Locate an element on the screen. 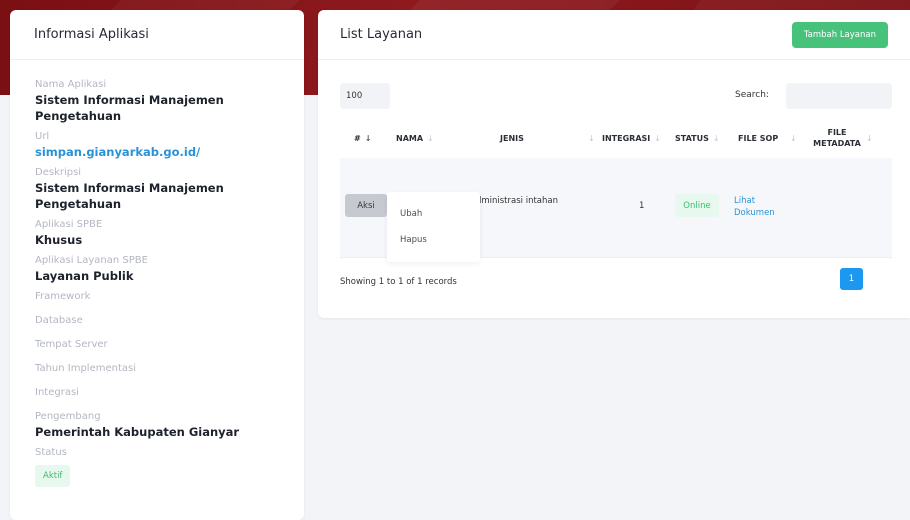 The height and width of the screenshot is (520, 910). field-label-deskripsi: Deskripsi is located at coordinates (58, 172).